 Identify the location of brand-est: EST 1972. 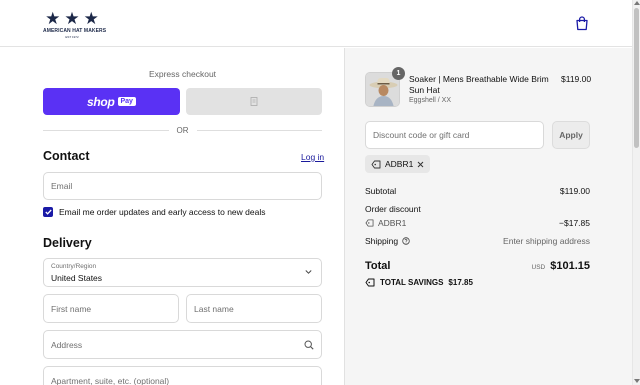
(72, 37).